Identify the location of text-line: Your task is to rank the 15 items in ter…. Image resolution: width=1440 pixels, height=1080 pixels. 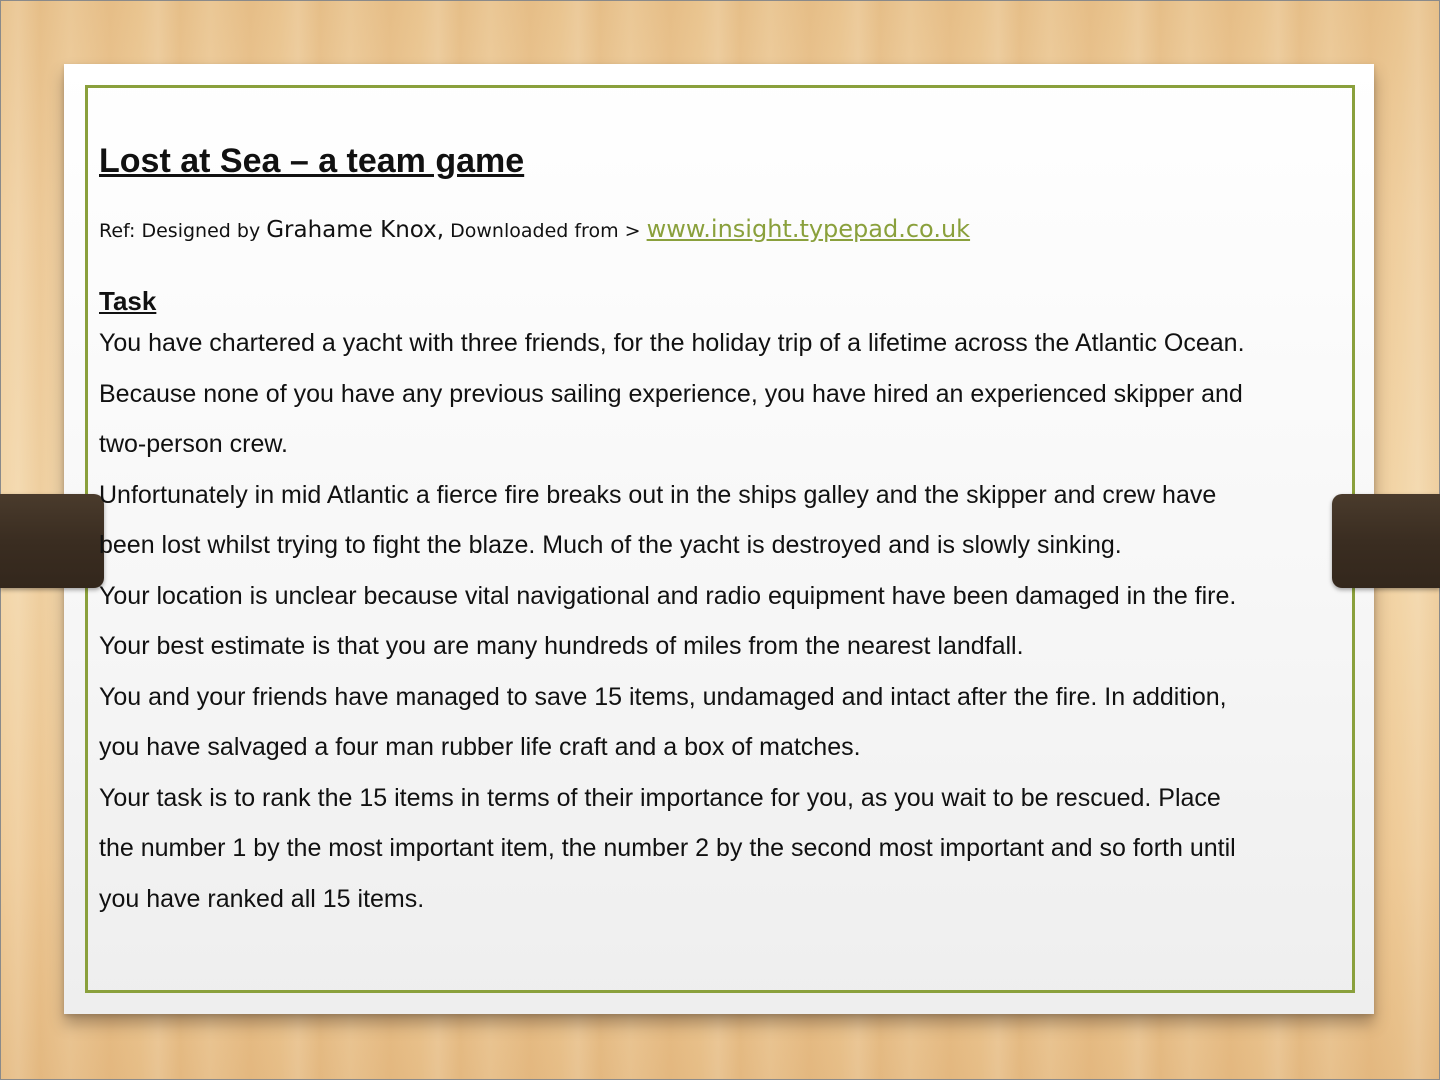
(660, 797).